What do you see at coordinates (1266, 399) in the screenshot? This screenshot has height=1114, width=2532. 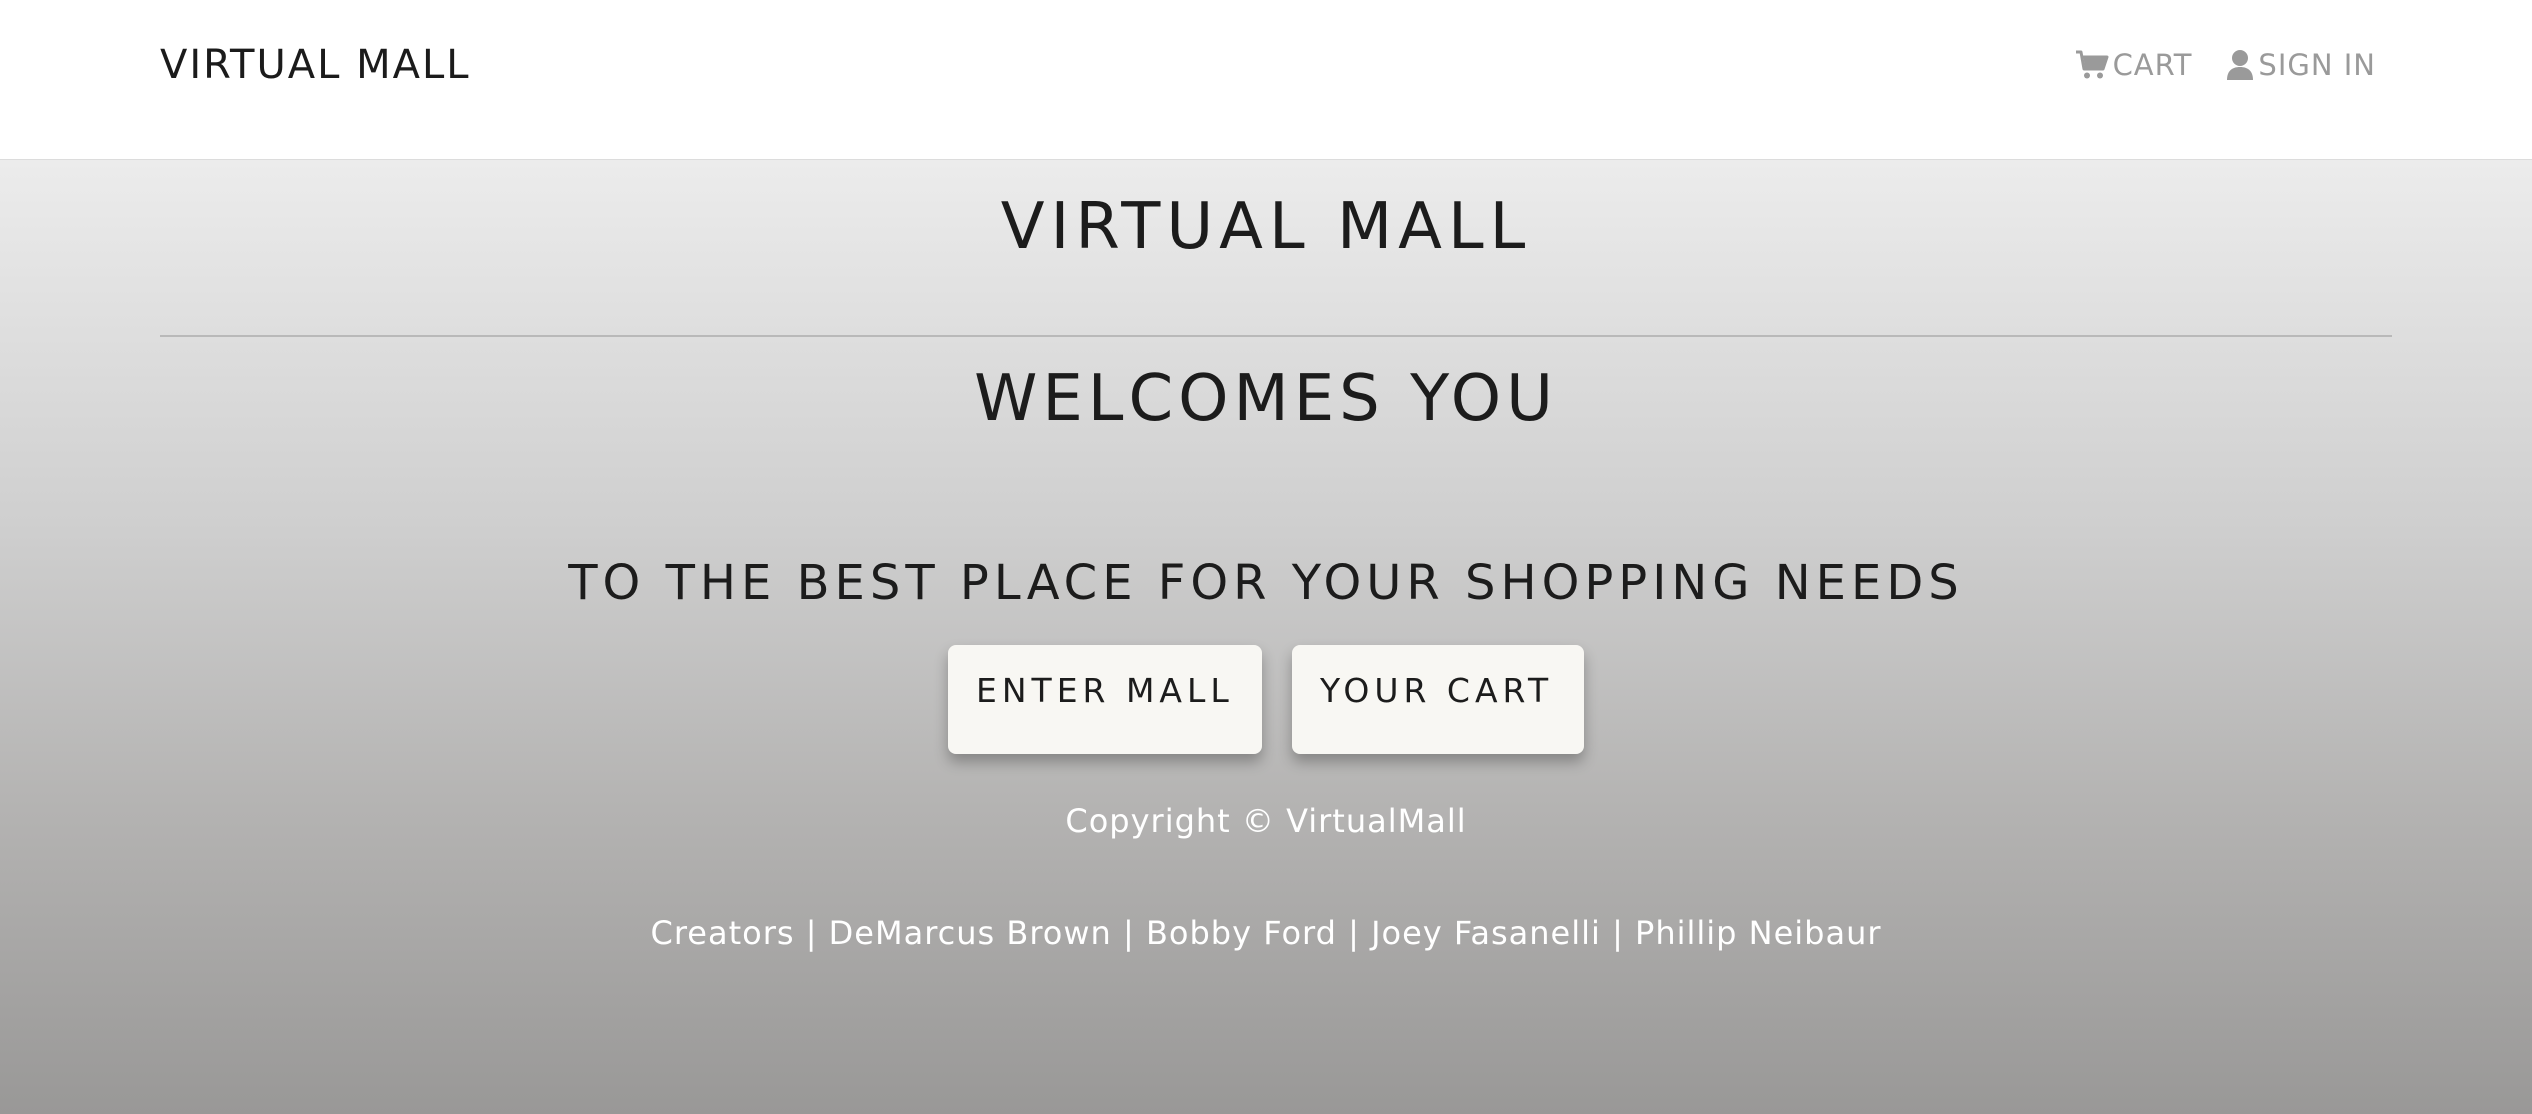 I see `hero-subtitle: WELCOMES YOU` at bounding box center [1266, 399].